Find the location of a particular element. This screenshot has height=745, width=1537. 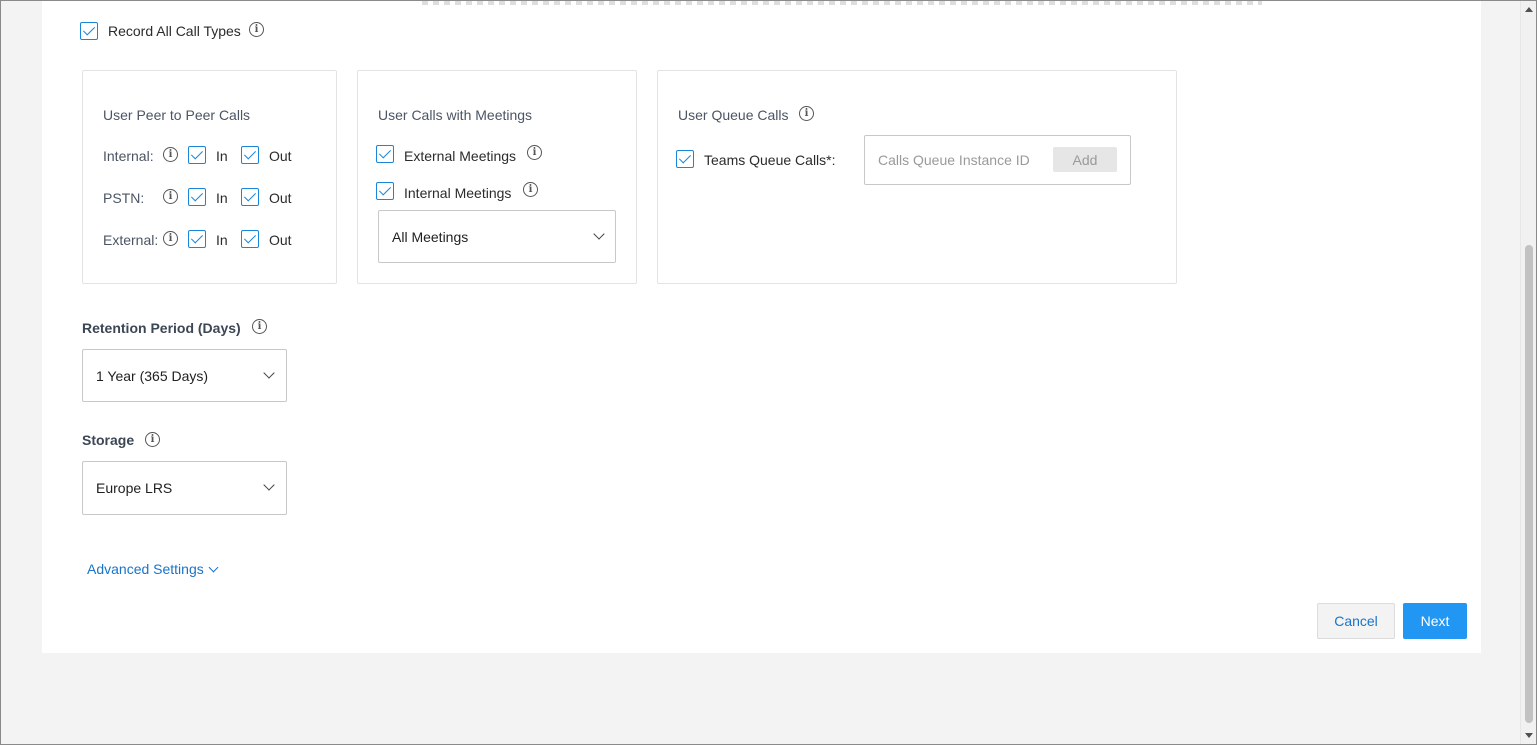

vertical-scrollbar is located at coordinates (1528, 372).